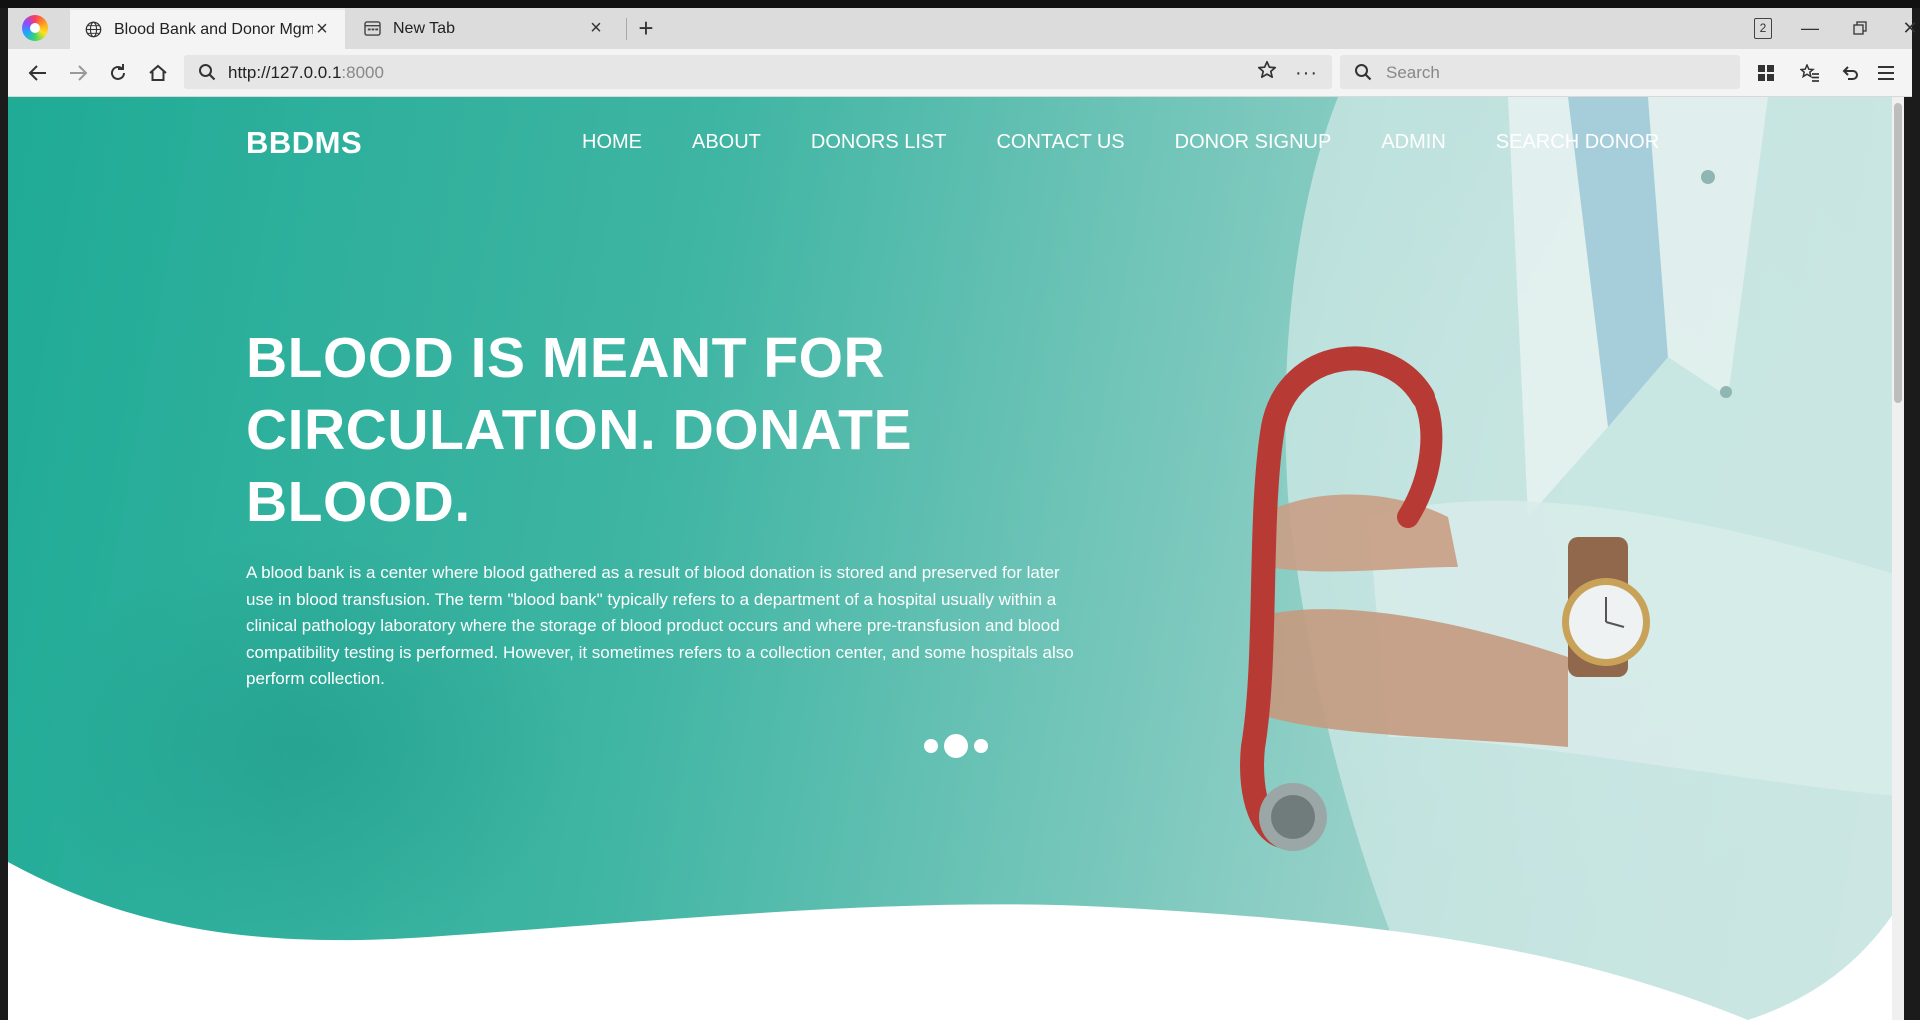  Describe the element at coordinates (78, 73) in the screenshot. I see `forward-arrow-icon` at that location.